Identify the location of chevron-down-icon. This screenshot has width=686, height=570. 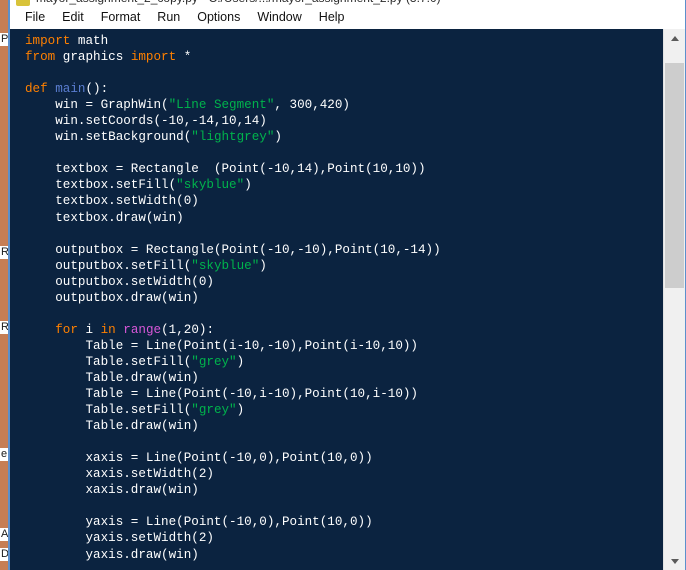
(674, 561).